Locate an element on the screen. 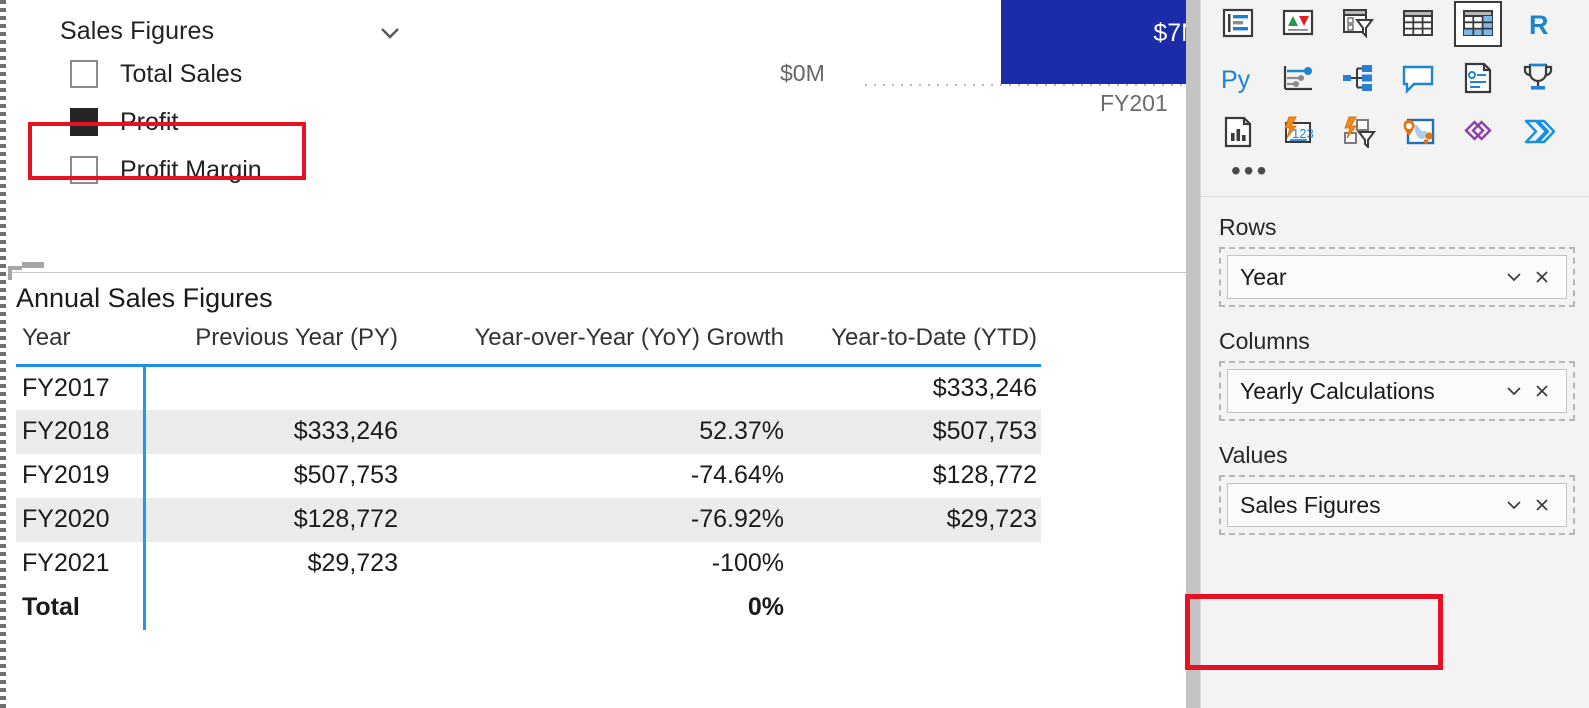  well-dropzone-values: Sales Figures is located at coordinates (1397, 505).